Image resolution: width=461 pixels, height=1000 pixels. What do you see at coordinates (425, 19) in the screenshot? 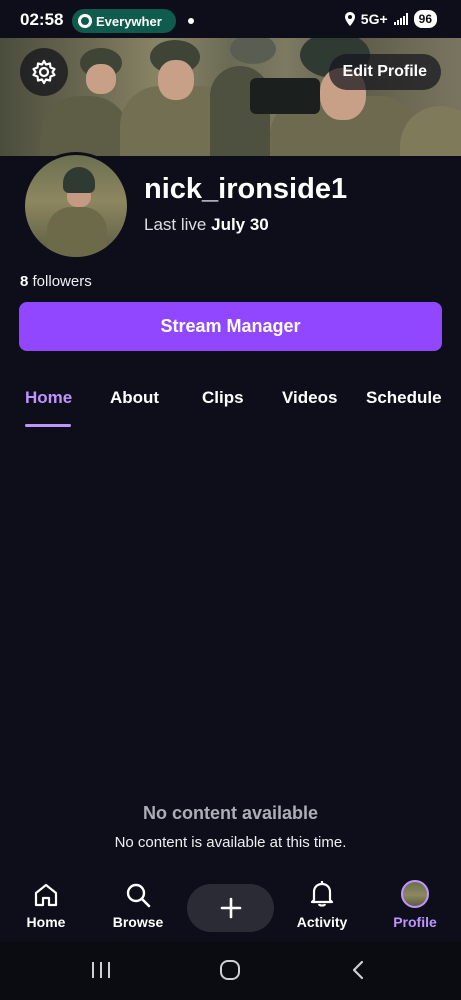
I see `battery-indicator: 96` at bounding box center [425, 19].